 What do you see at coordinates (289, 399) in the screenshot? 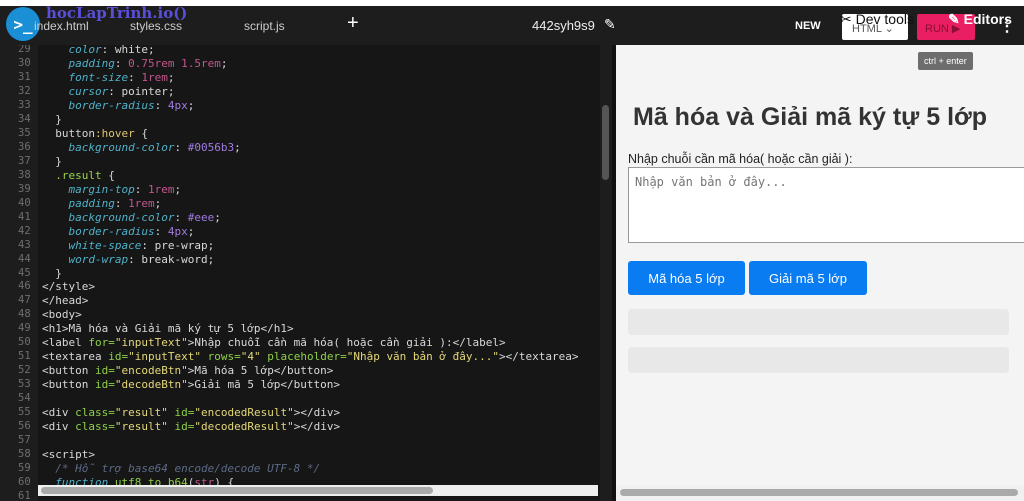
I see `code-line: 54` at bounding box center [289, 399].